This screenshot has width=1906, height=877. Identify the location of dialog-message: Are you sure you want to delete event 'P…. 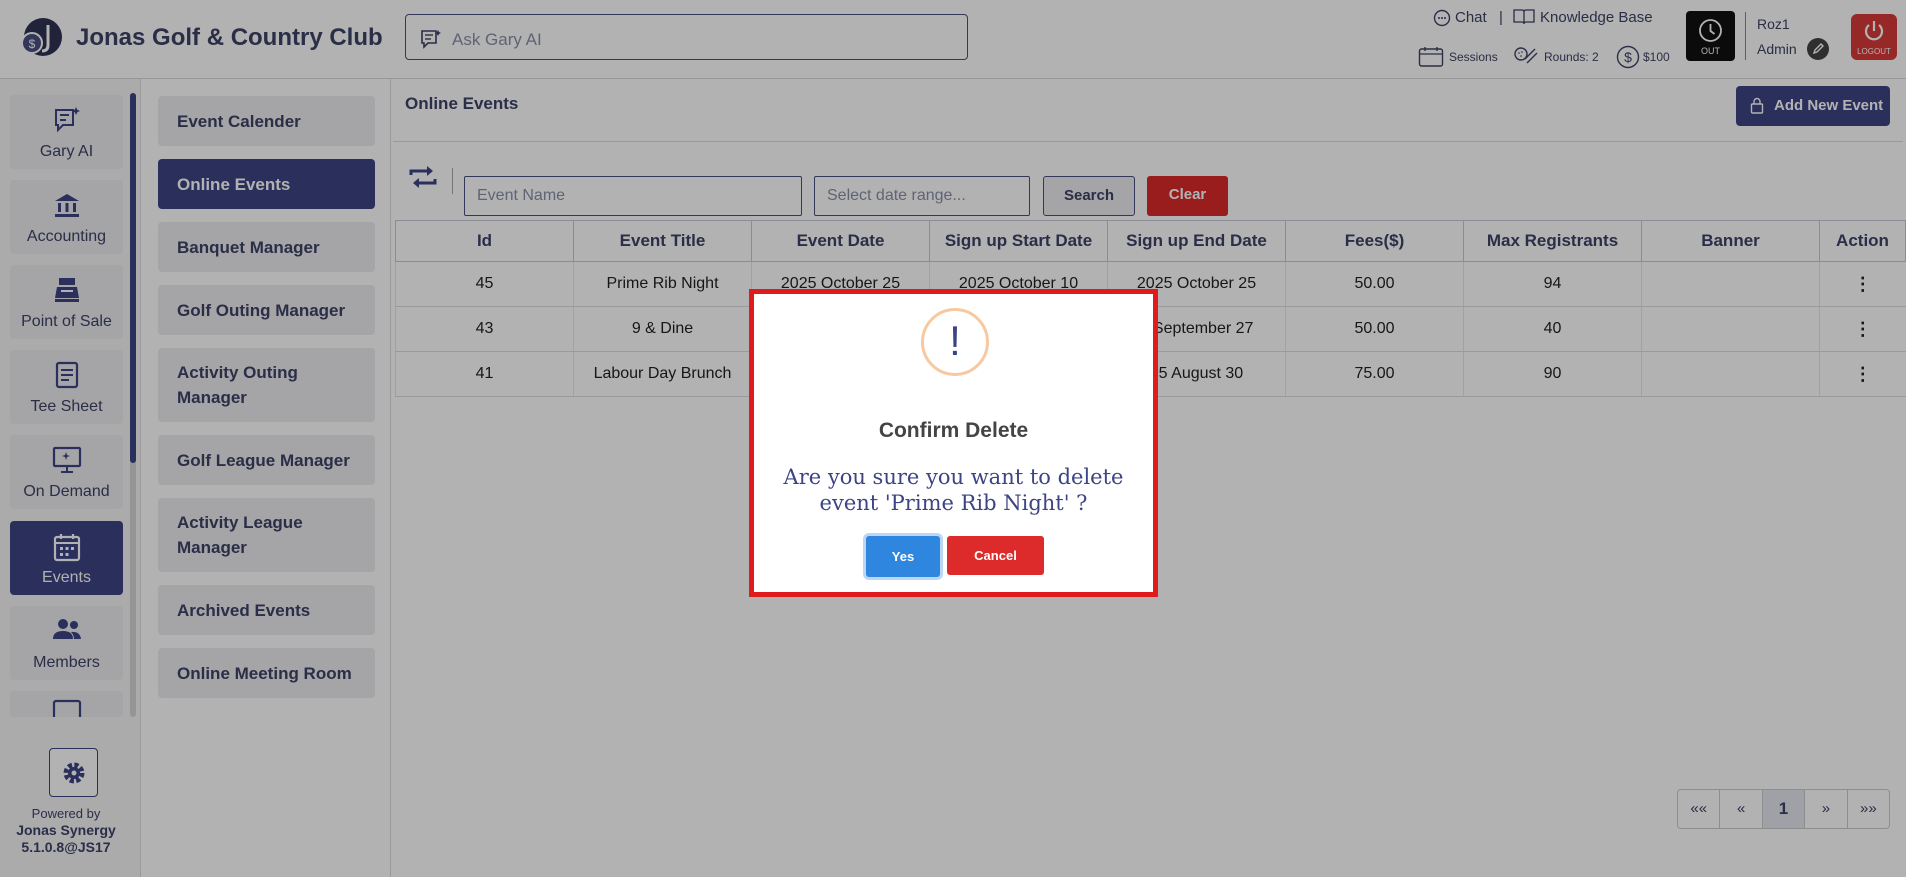
(953, 490).